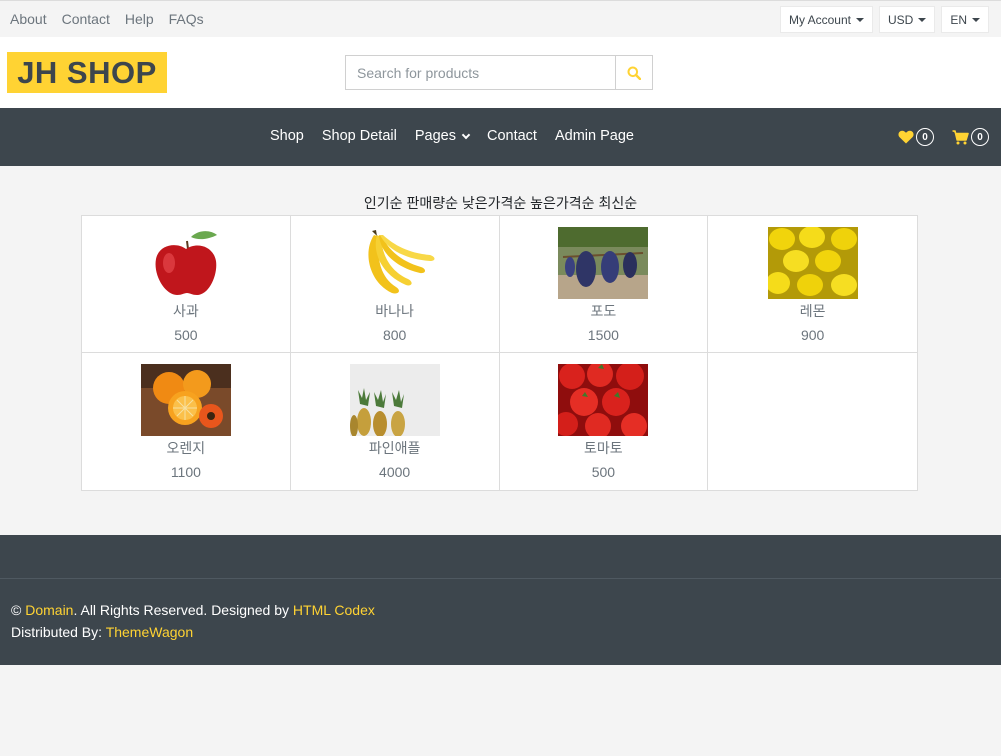  I want to click on cart-count-badge: 0, so click(980, 137).